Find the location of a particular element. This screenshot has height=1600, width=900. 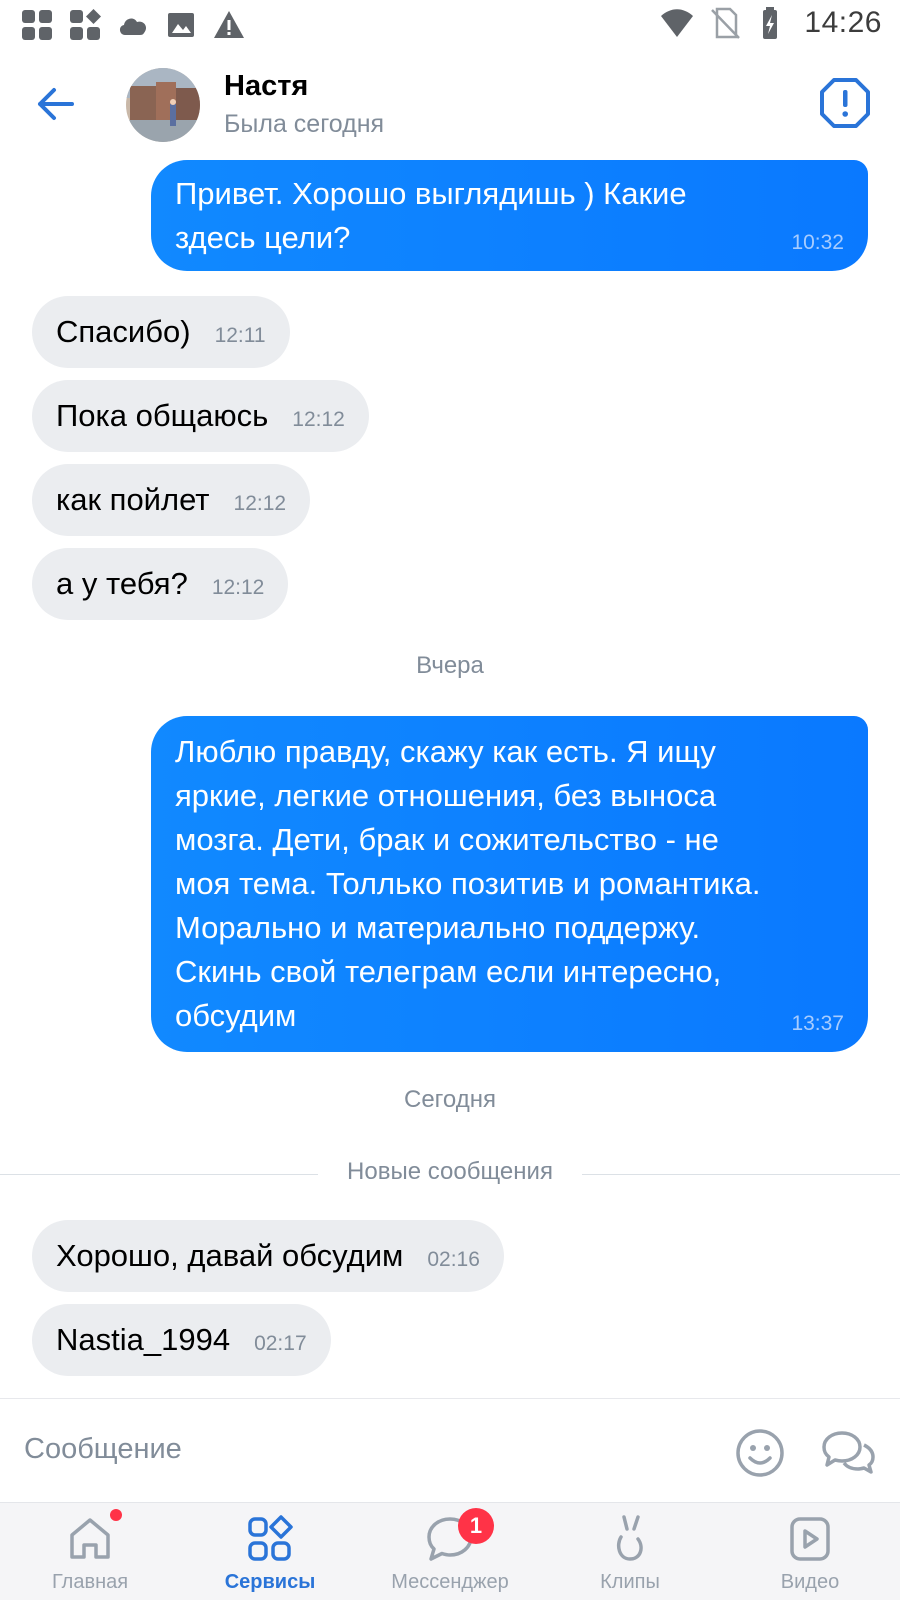

nav-label: Мессенджер is located at coordinates (450, 1582).